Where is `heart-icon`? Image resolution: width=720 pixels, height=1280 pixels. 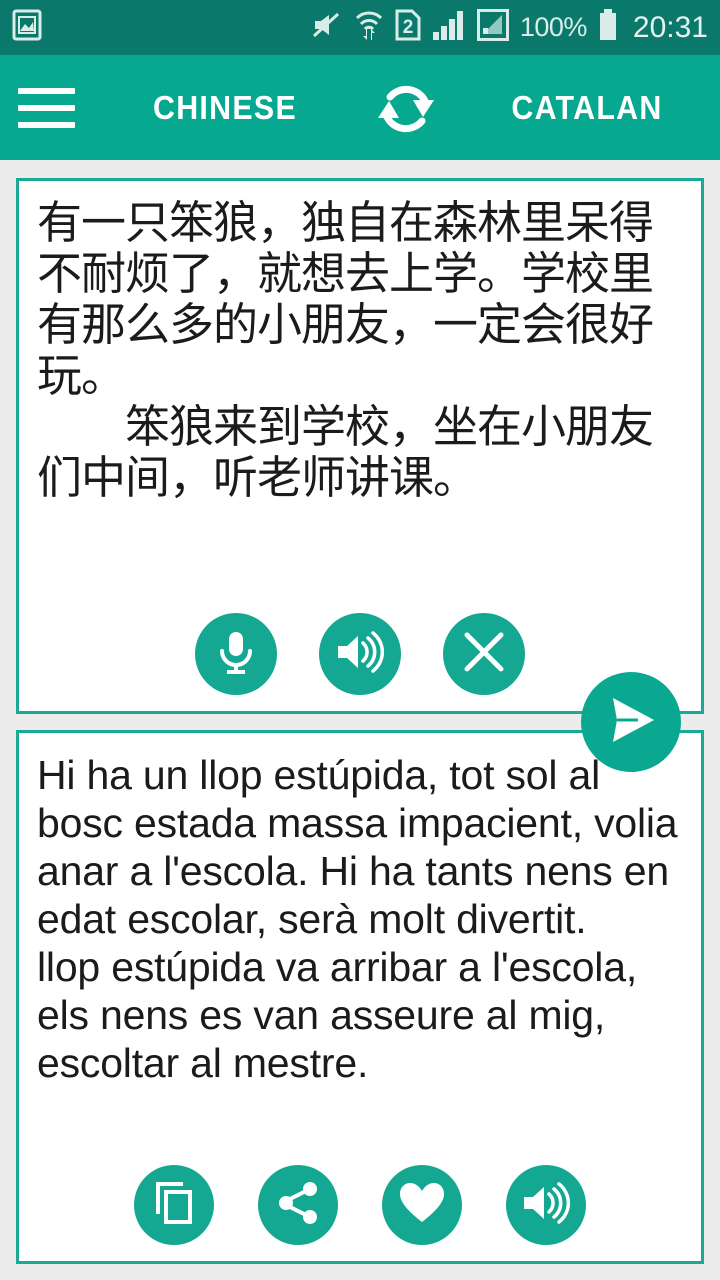
heart-icon is located at coordinates (422, 1205).